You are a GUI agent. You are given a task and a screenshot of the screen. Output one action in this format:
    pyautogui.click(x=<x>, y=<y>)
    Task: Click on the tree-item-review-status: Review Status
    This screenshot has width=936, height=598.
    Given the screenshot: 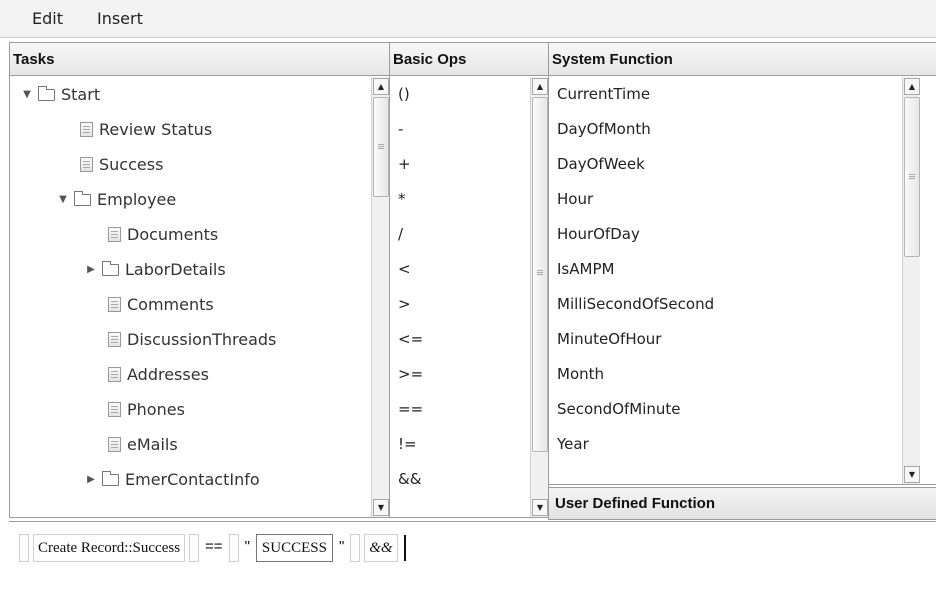 What is the action you would take?
    pyautogui.click(x=144, y=129)
    